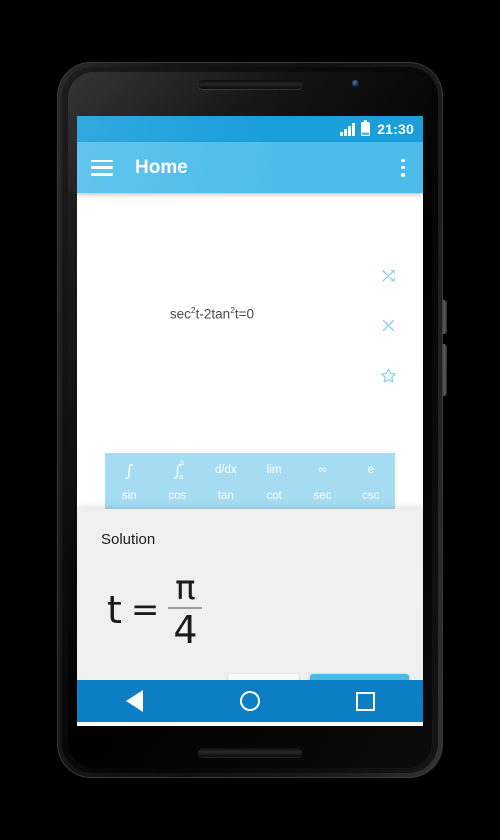 The image size is (500, 840). I want to click on cot-key: cot, so click(274, 496).